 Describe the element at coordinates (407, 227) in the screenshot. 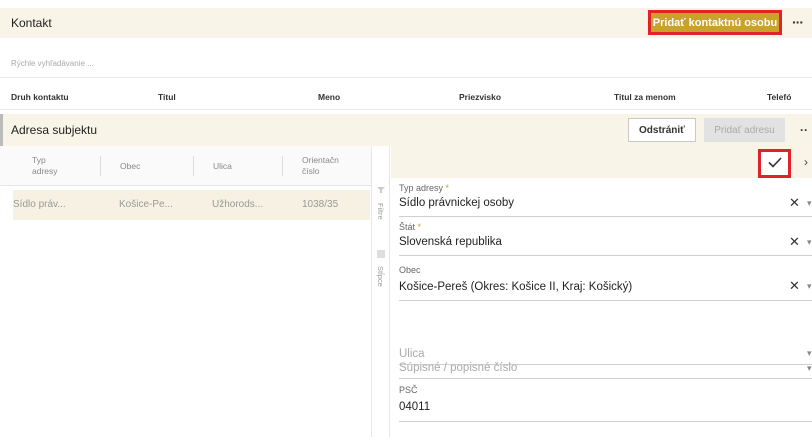

I see `field-label: Štát` at that location.